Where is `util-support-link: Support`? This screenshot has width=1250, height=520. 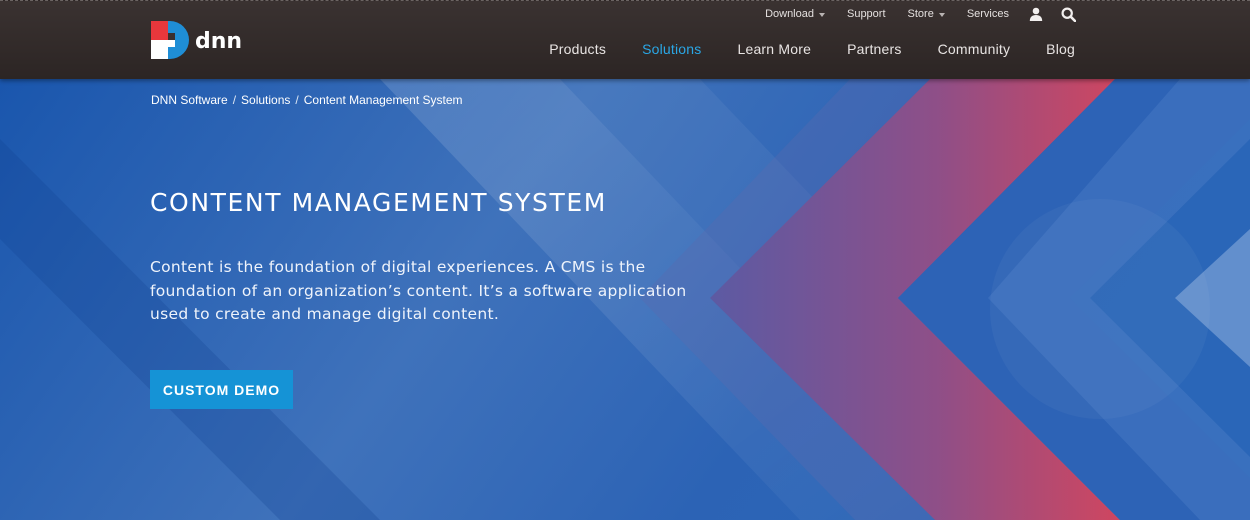 util-support-link: Support is located at coordinates (866, 14).